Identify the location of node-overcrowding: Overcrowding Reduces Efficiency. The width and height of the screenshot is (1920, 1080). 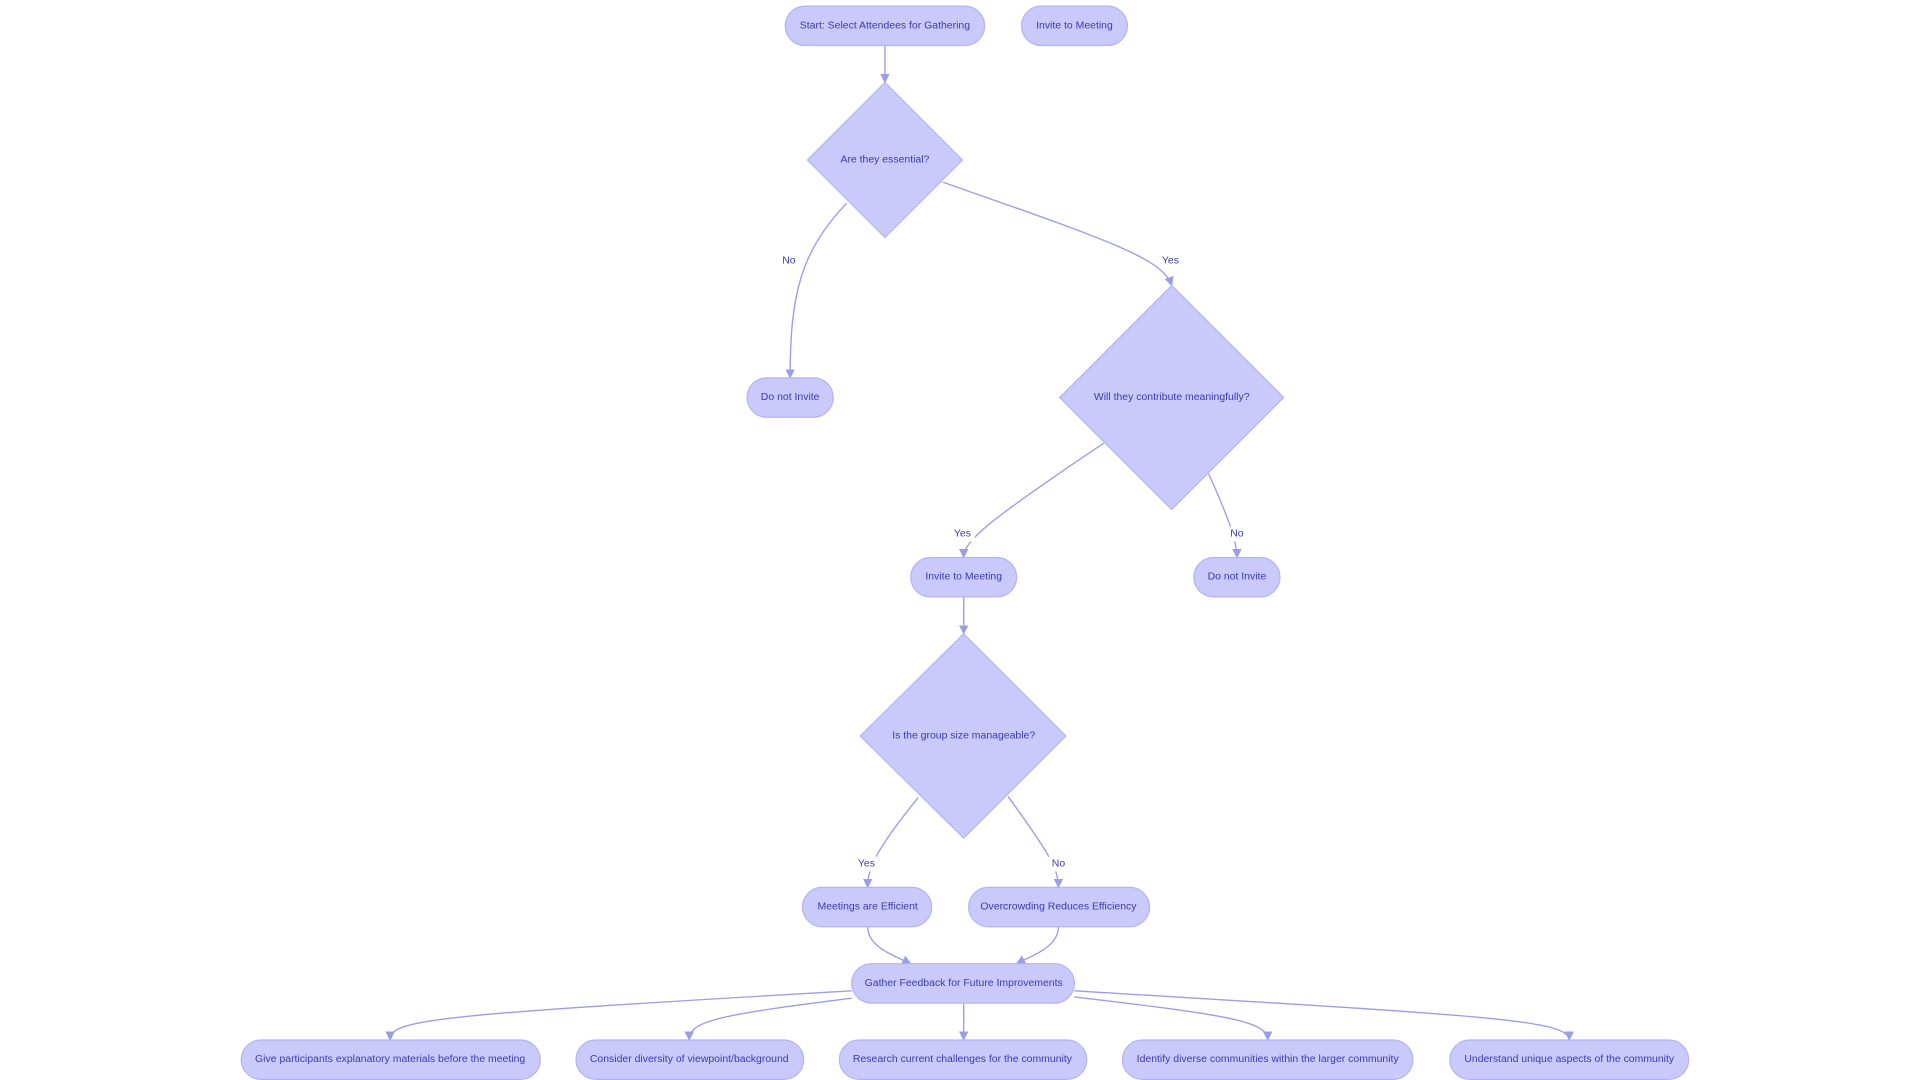
(1059, 907).